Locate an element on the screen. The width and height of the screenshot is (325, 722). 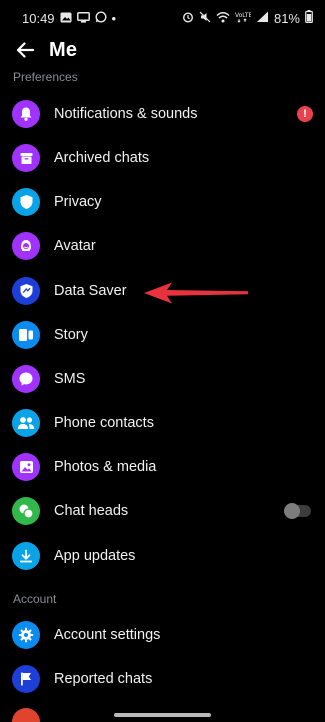
notification-alert-badge: ! is located at coordinates (305, 114).